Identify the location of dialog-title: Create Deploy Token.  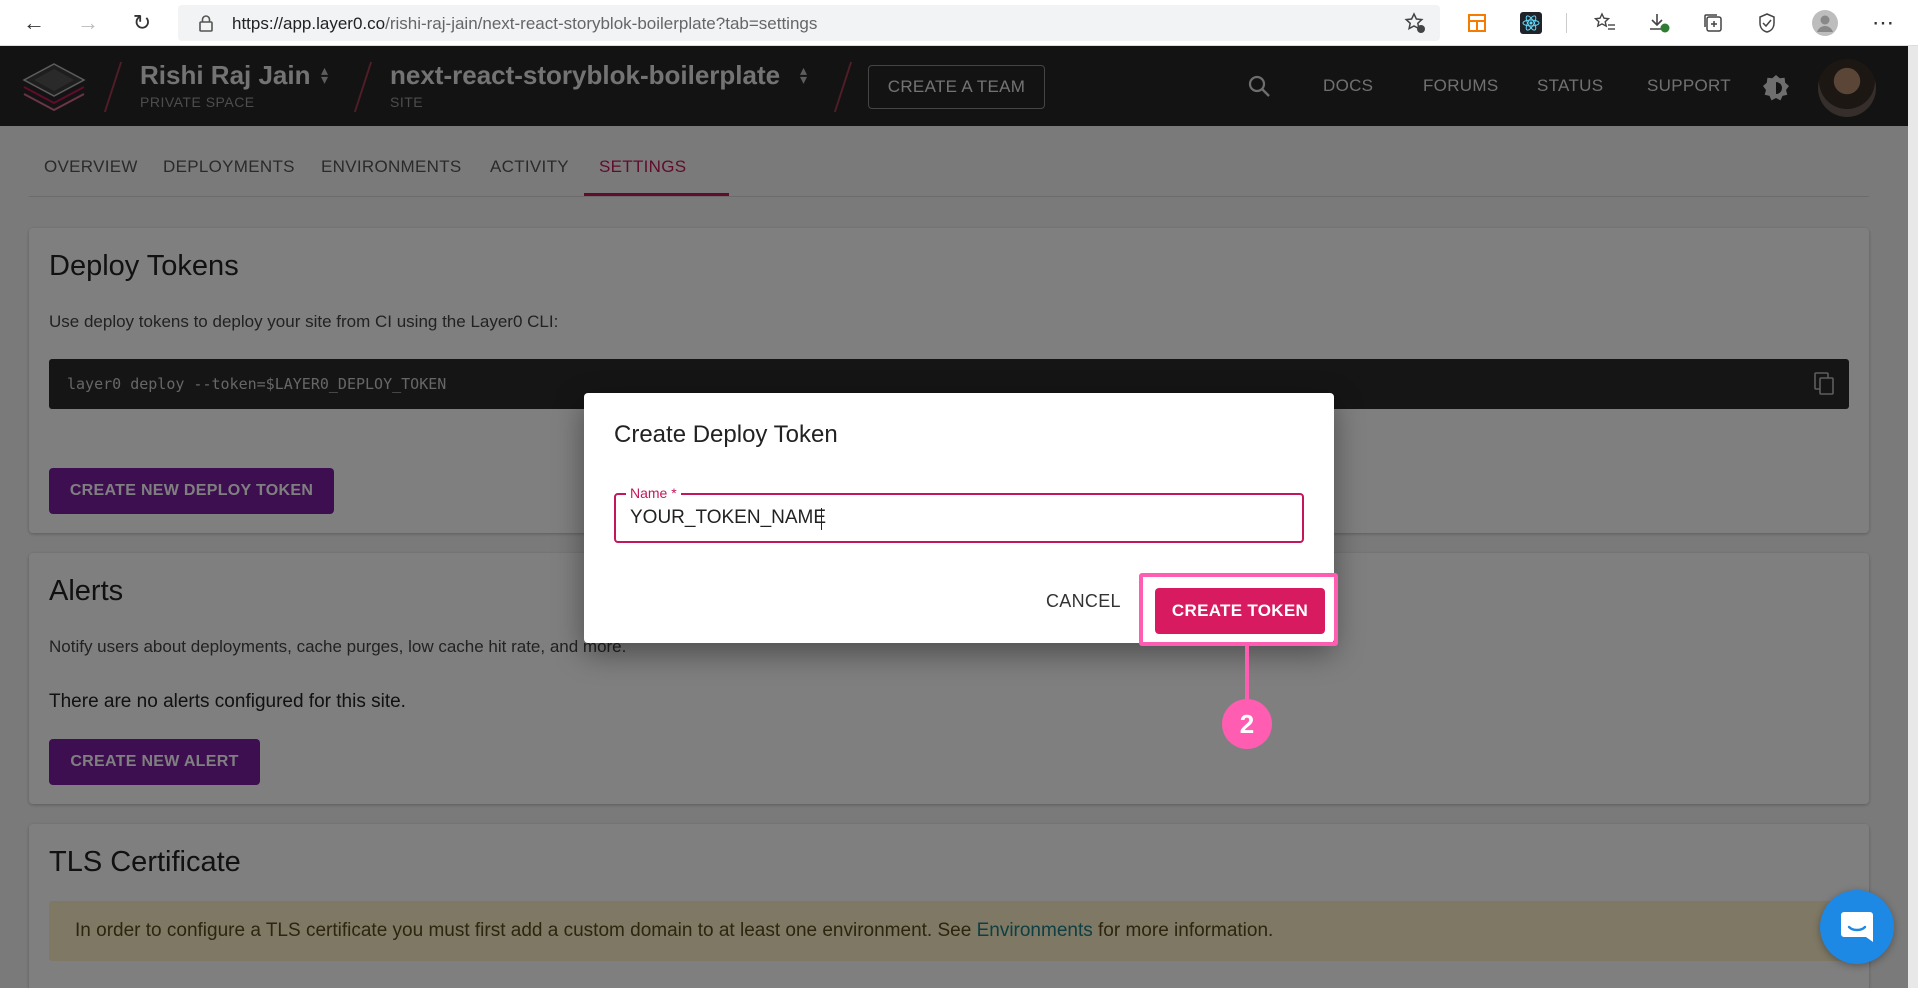
(726, 434).